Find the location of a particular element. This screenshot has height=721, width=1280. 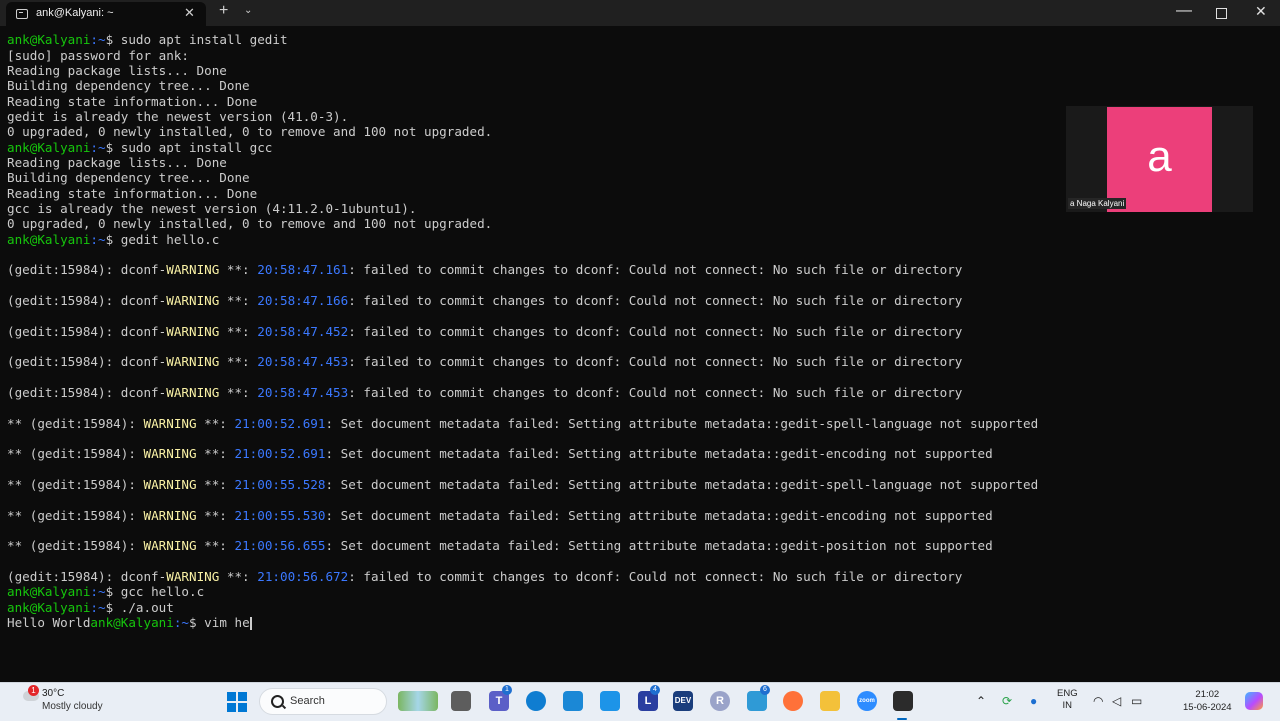

video-participant-tile: a a Naga Kalyani is located at coordinates (1159, 159).